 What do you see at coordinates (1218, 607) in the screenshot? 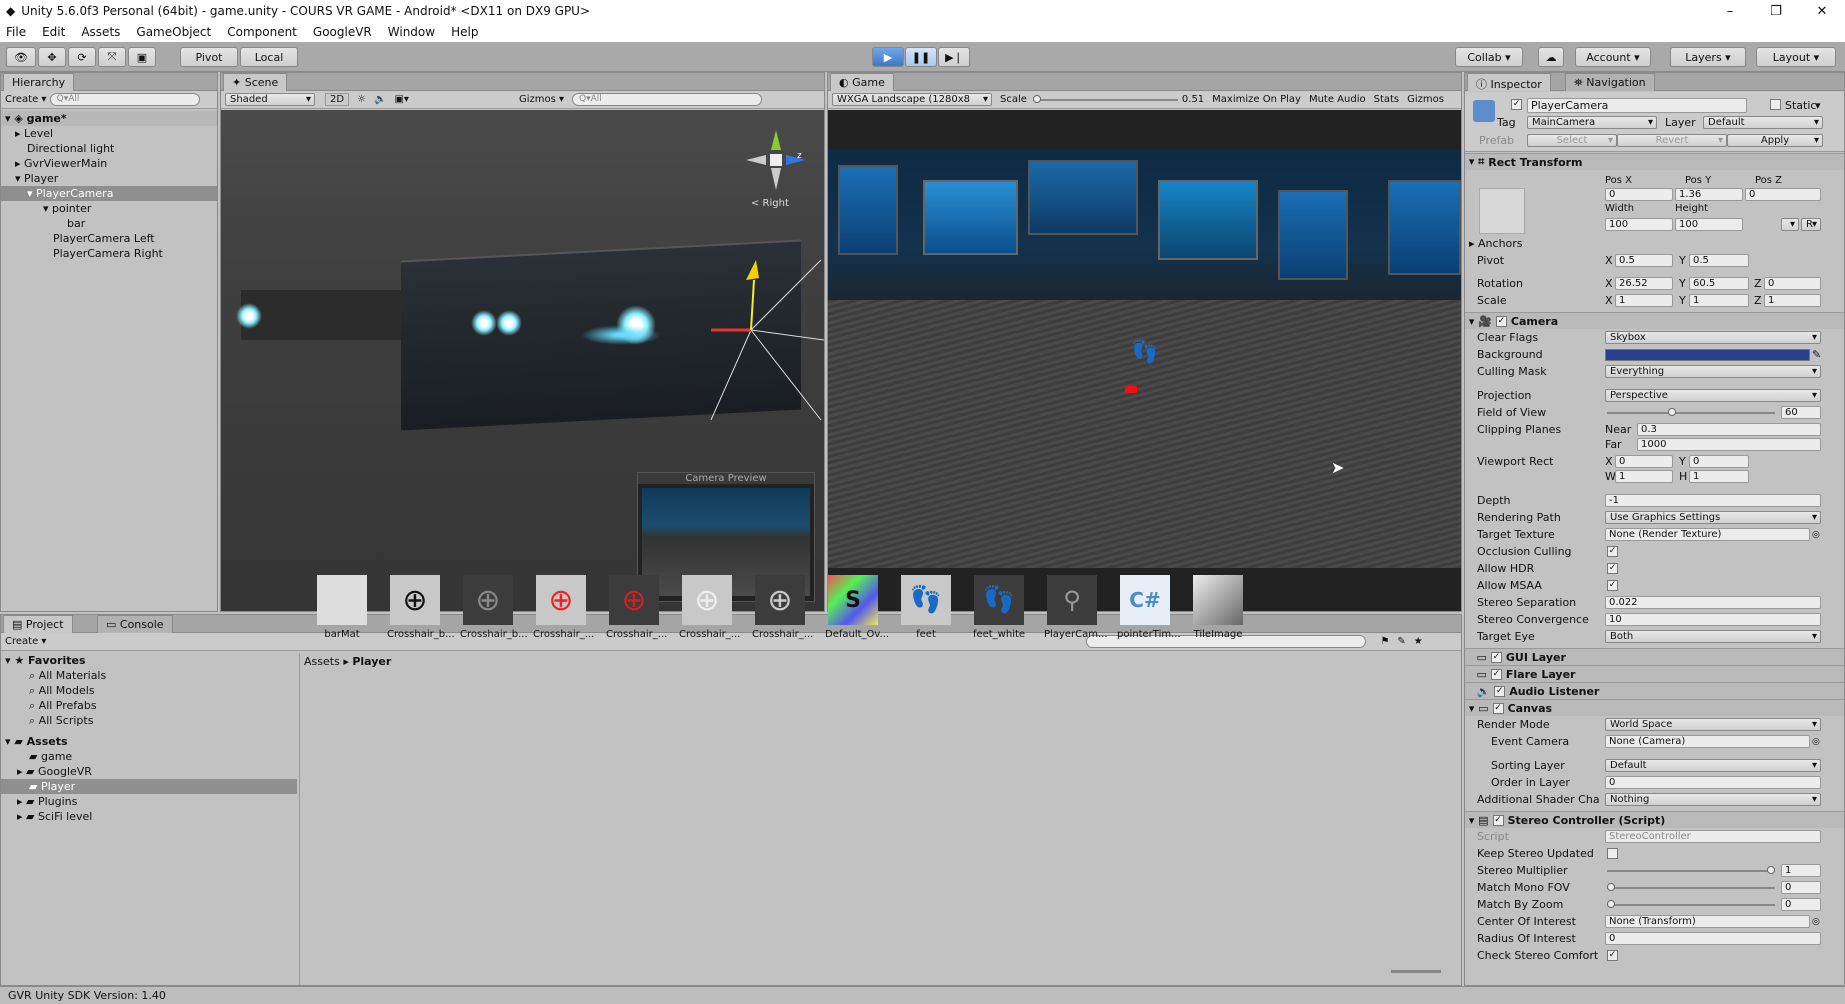
I see `asset-tile: TileImage` at bounding box center [1218, 607].